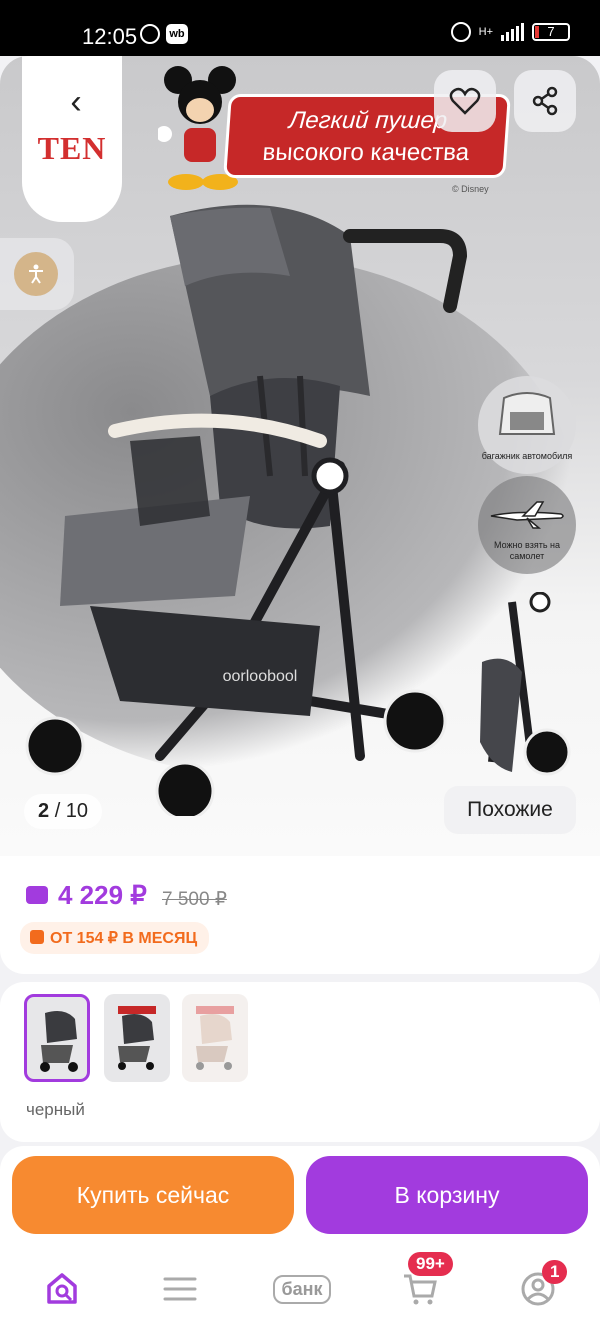 Image resolution: width=600 pixels, height=1332 pixels. I want to click on price-card: 4 229 ₽ 7 500 ₽ ОТ 154 ₽ В МЕСЯЦ, so click(300, 915).